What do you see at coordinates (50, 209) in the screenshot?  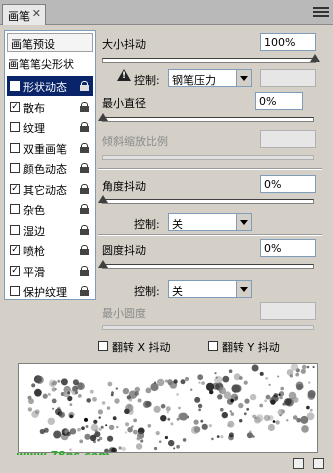 I see `sidebar-item: 杂色` at bounding box center [50, 209].